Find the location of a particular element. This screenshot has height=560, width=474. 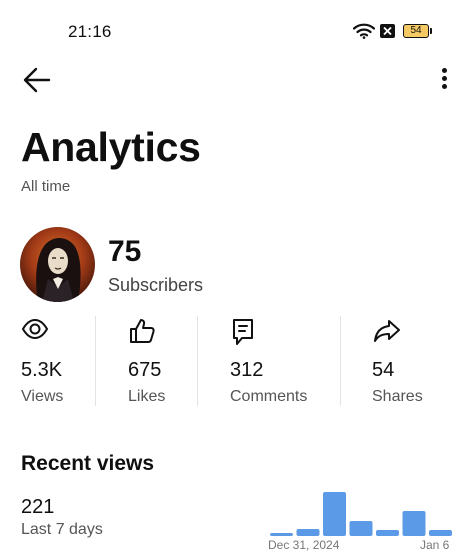

stat-views-label: Views is located at coordinates (42, 396).